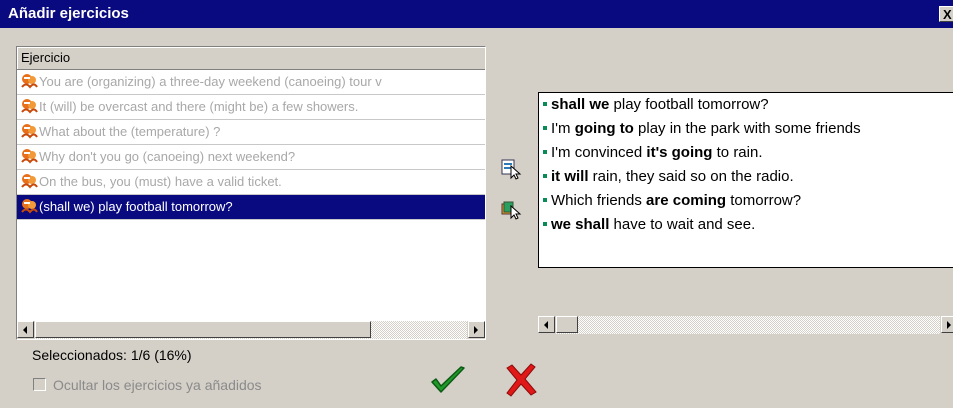 The height and width of the screenshot is (408, 953). Describe the element at coordinates (946, 14) in the screenshot. I see `close-button: X` at that location.